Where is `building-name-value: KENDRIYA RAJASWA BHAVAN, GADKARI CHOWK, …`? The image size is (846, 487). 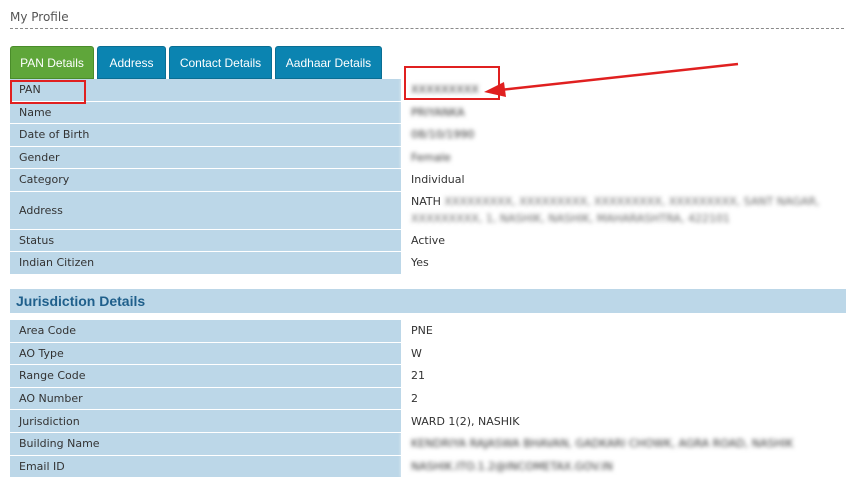
building-name-value: KENDRIYA RAJASWA BHAVAN, GADKARI CHOWK, … is located at coordinates (624, 444).